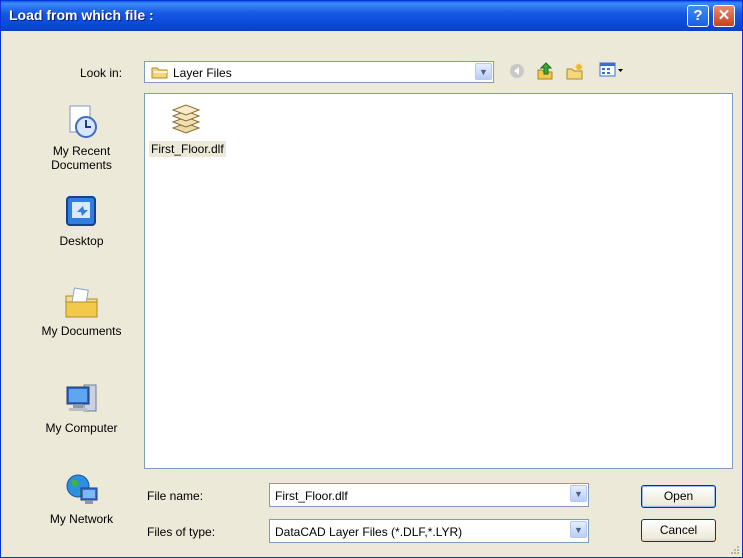 Image resolution: width=743 pixels, height=558 pixels. Describe the element at coordinates (575, 72) in the screenshot. I see `new-folder-icon` at that location.